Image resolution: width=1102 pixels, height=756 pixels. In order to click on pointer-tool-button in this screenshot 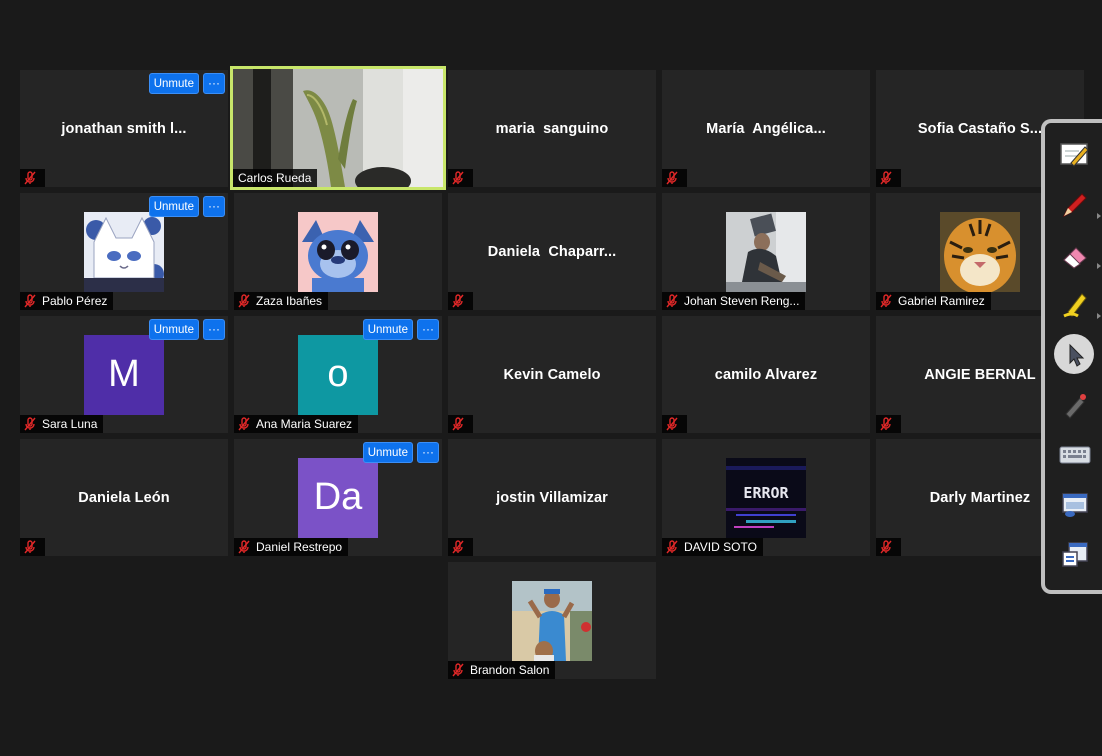, I will do `click(1074, 354)`.